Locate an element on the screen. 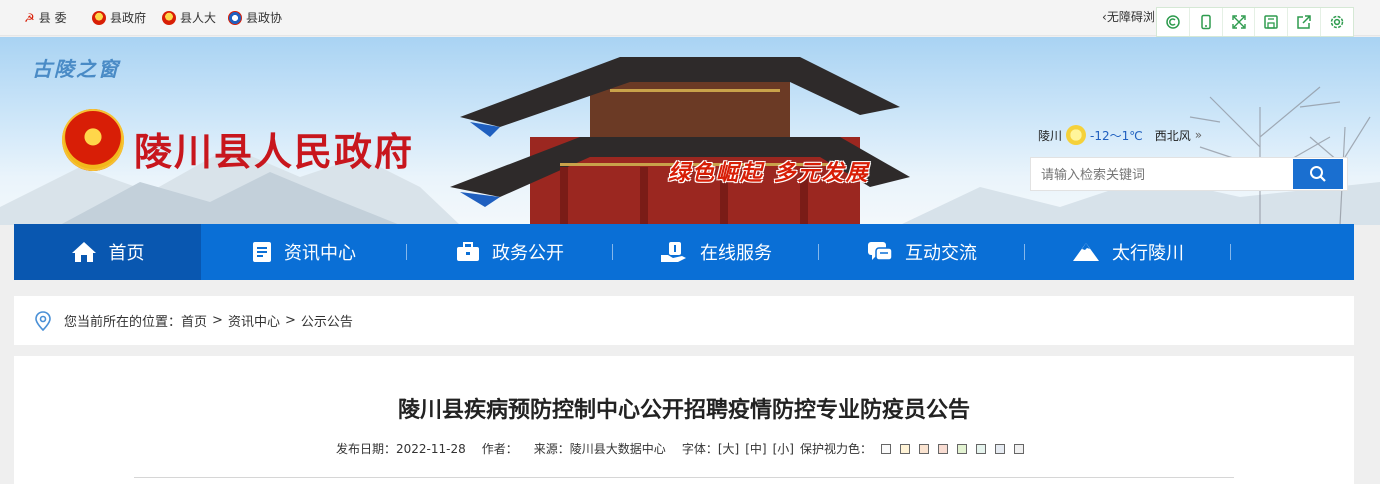 The height and width of the screenshot is (484, 1380). nav-item-online-service: 在线服务 is located at coordinates (716, 252).